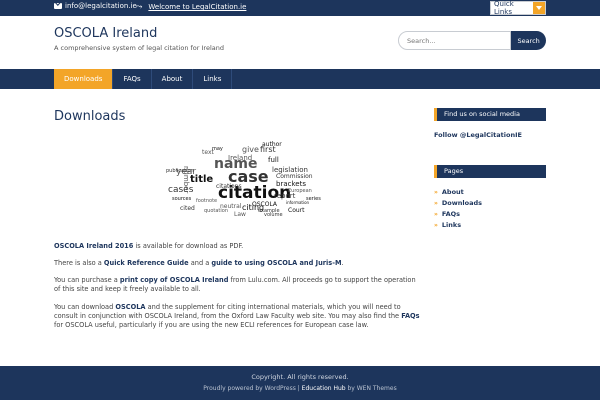 The height and width of the screenshot is (400, 600). What do you see at coordinates (528, 40) in the screenshot?
I see `search-button: Search` at bounding box center [528, 40].